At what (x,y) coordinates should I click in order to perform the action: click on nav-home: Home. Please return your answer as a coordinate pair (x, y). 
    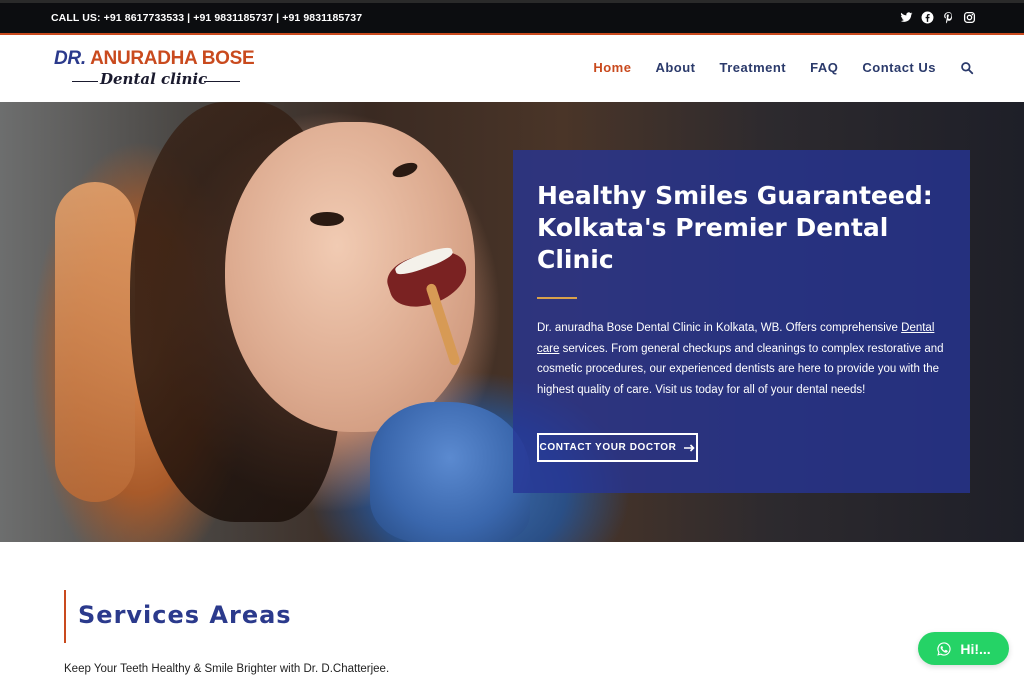
    Looking at the image, I should click on (612, 67).